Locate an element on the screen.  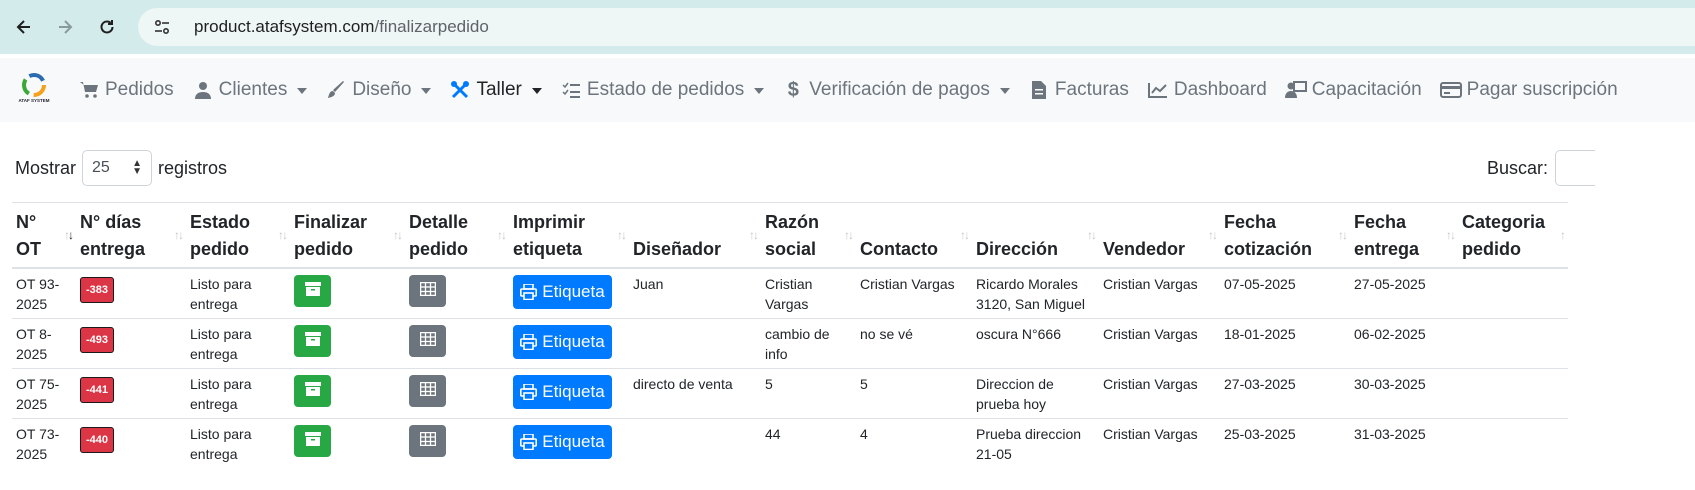
column-header: Imprimir etiqueta ↑↓ is located at coordinates (569, 235).